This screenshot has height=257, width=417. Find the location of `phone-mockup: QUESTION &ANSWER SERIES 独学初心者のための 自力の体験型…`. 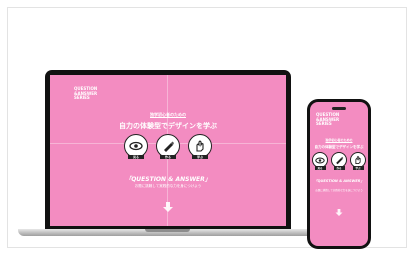

phone-mockup: QUESTION &ANSWER SERIES 独学初心者のための 自力の体験型… is located at coordinates (339, 174).